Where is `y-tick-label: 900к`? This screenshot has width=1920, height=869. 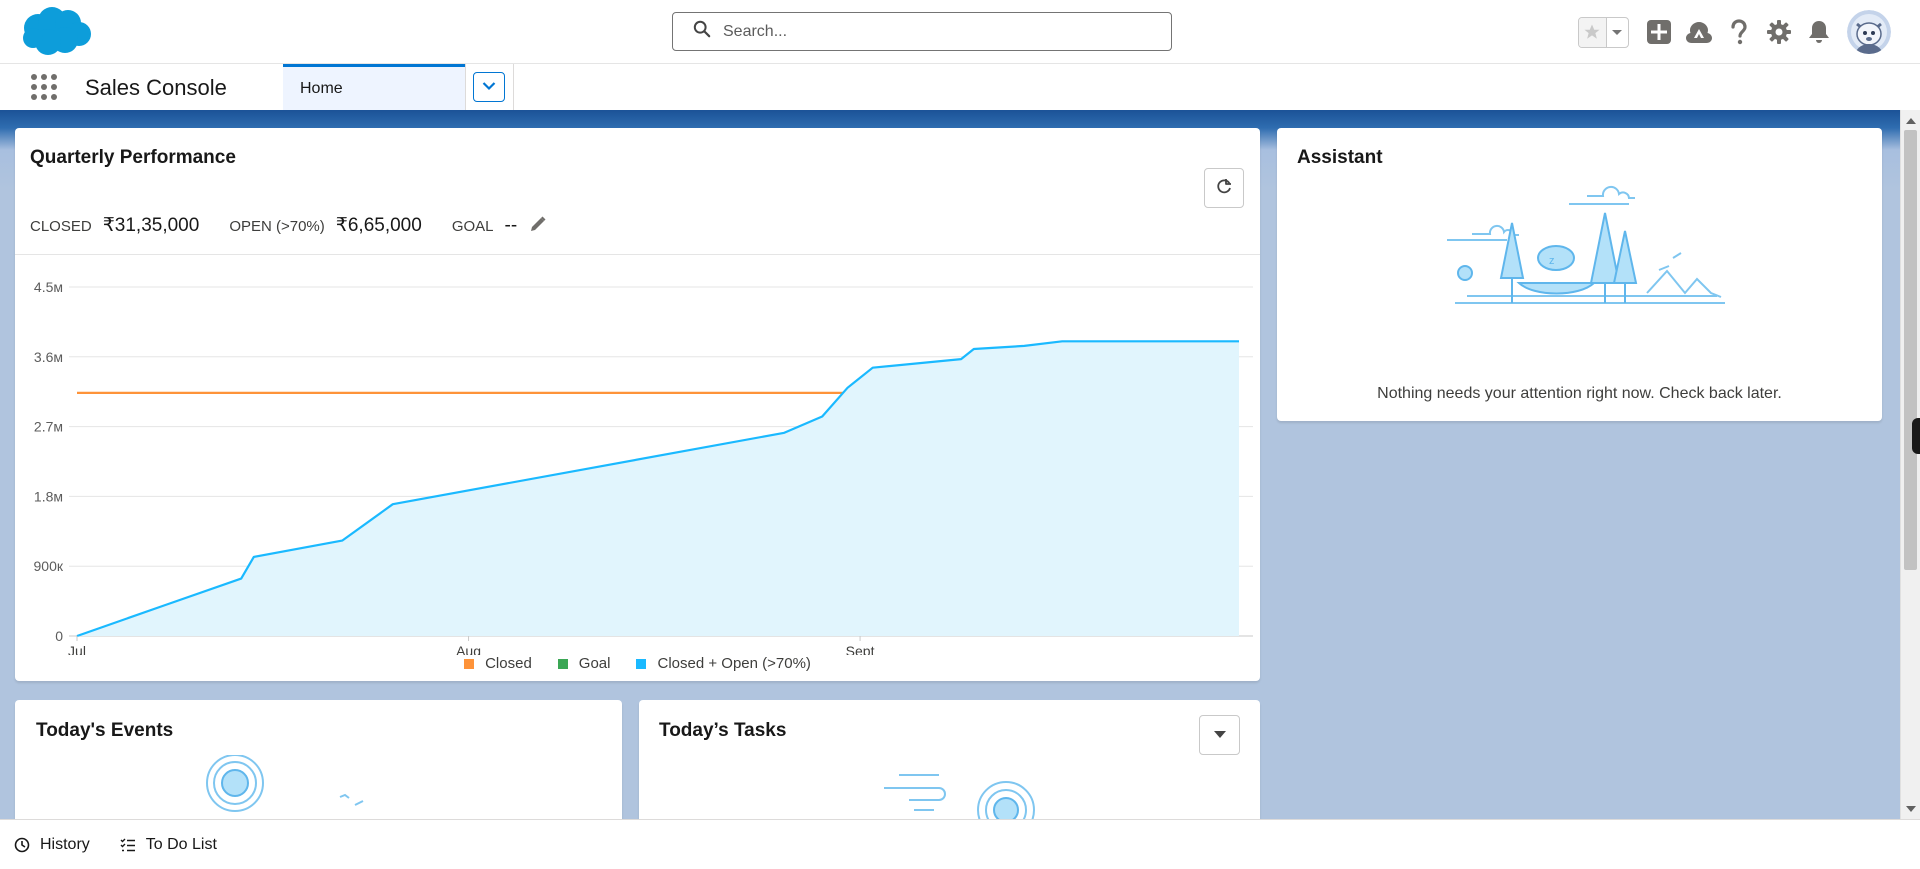 y-tick-label: 900к is located at coordinates (49, 566).